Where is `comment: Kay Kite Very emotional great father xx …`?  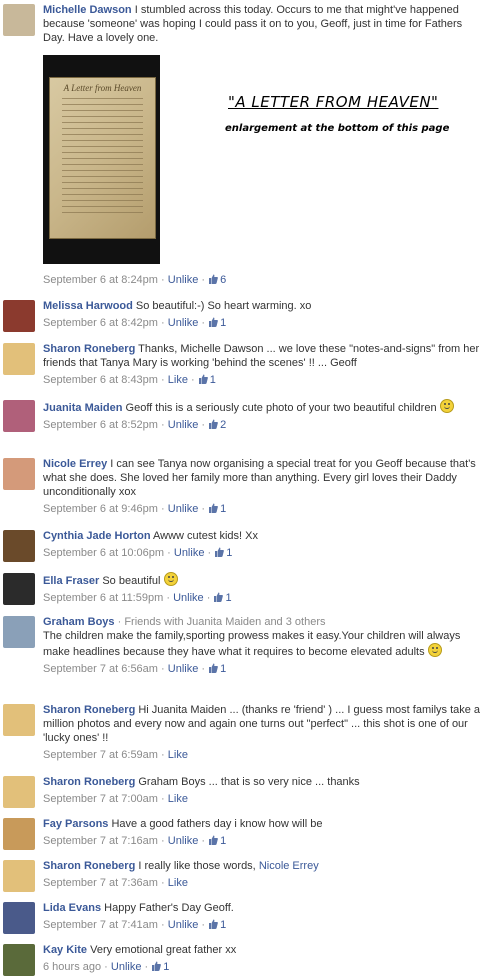
comment: Kay Kite Very emotional great father xx … is located at coordinates (245, 960).